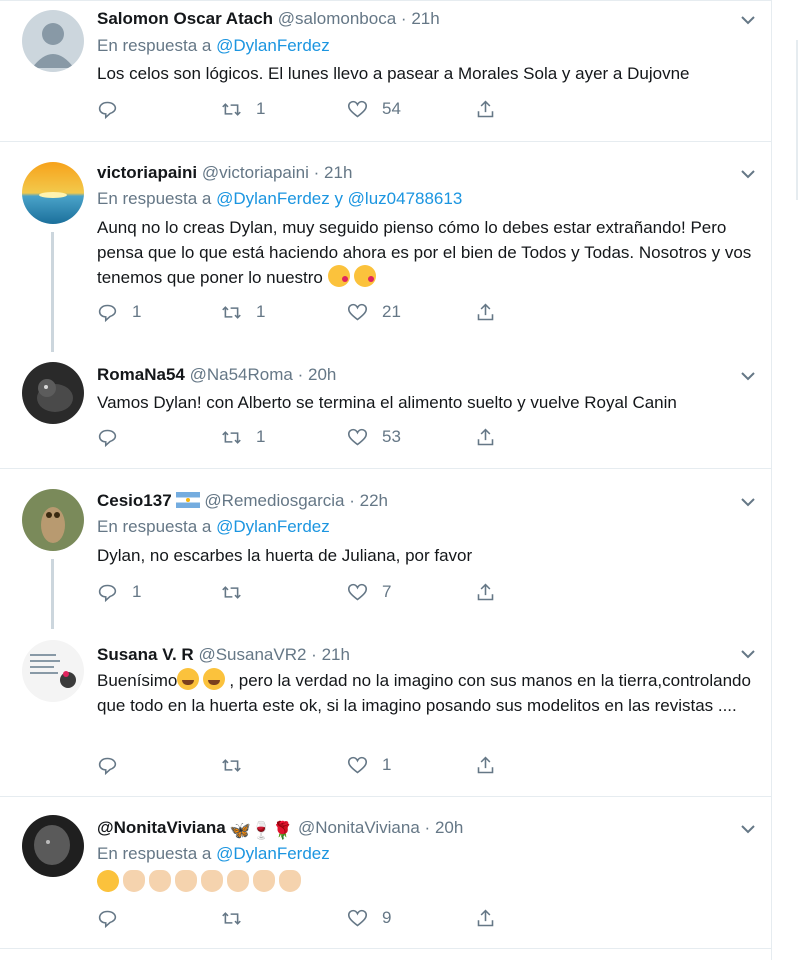  Describe the element at coordinates (374, 312) in the screenshot. I see `like-button: 21` at that location.